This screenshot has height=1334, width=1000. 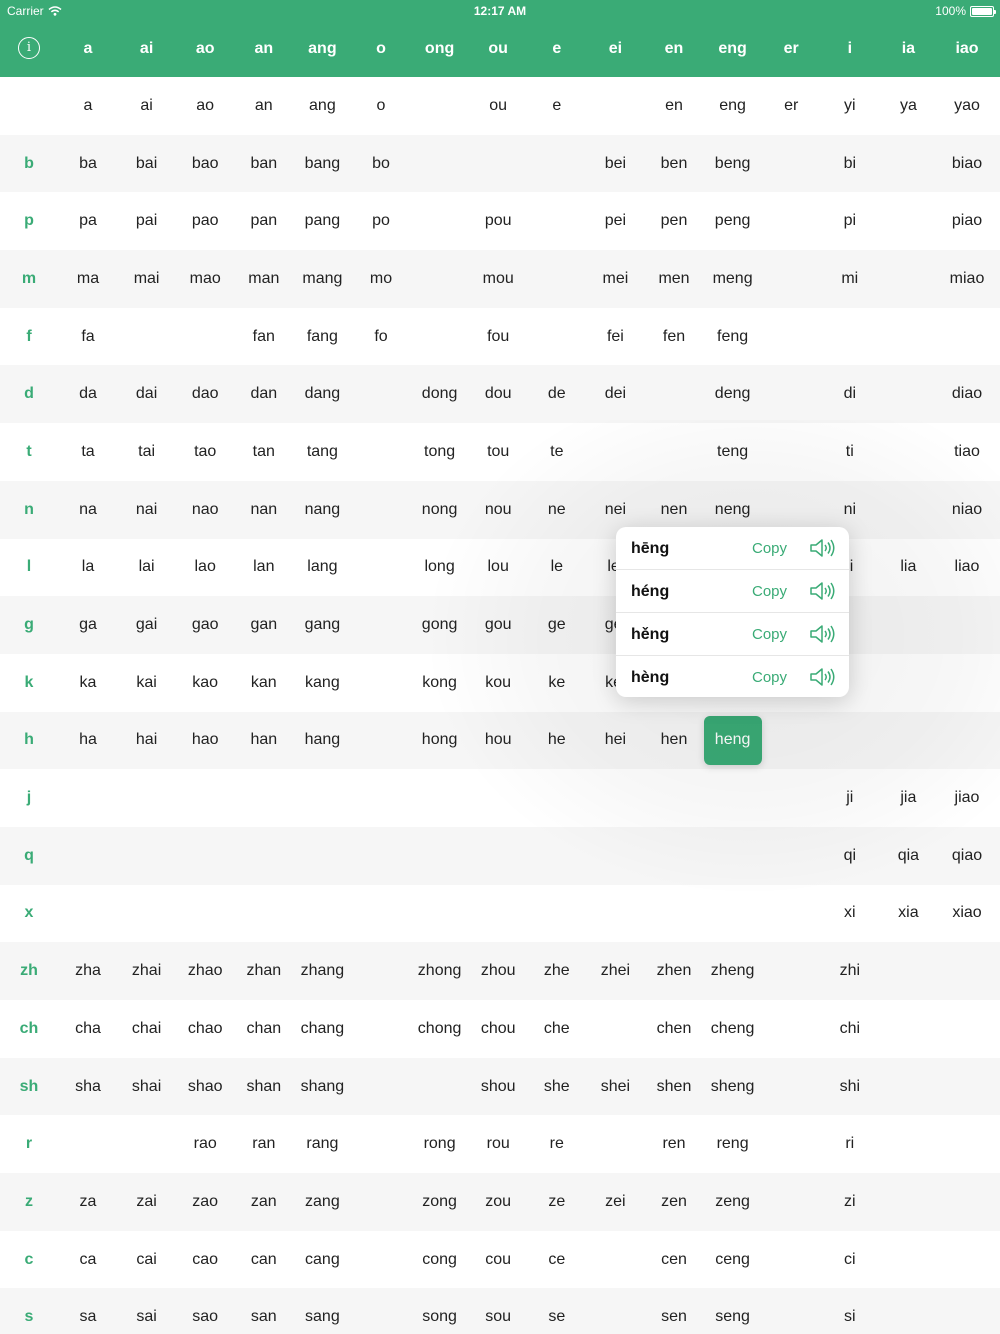 I want to click on syllable-cell: pai, so click(x=147, y=221).